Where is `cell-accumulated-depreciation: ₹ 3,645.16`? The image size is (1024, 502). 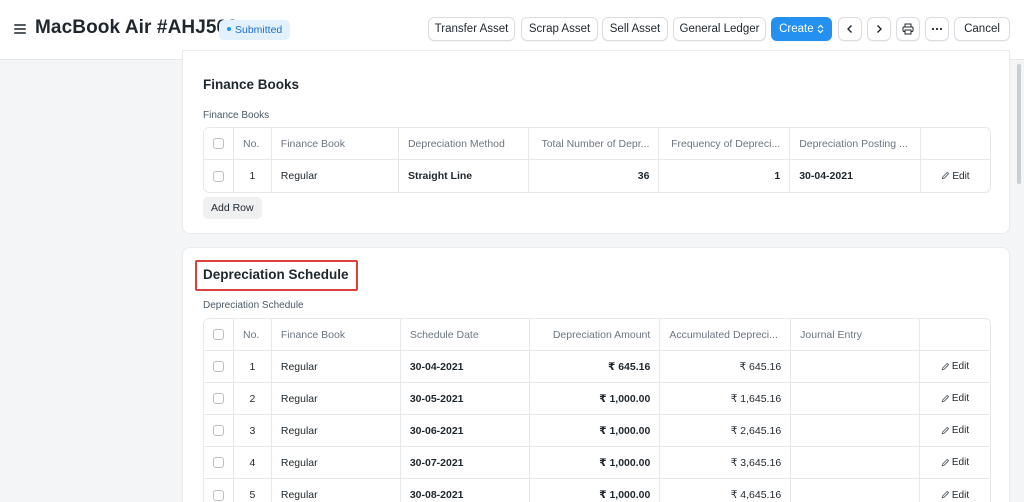
cell-accumulated-depreciation: ₹ 3,645.16 is located at coordinates (726, 463).